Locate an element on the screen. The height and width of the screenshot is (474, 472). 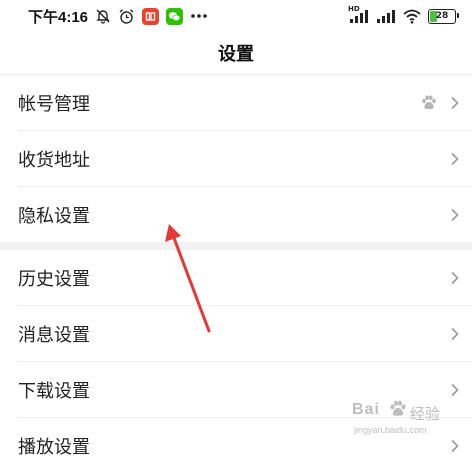
battery-level: 28 is located at coordinates (442, 16).